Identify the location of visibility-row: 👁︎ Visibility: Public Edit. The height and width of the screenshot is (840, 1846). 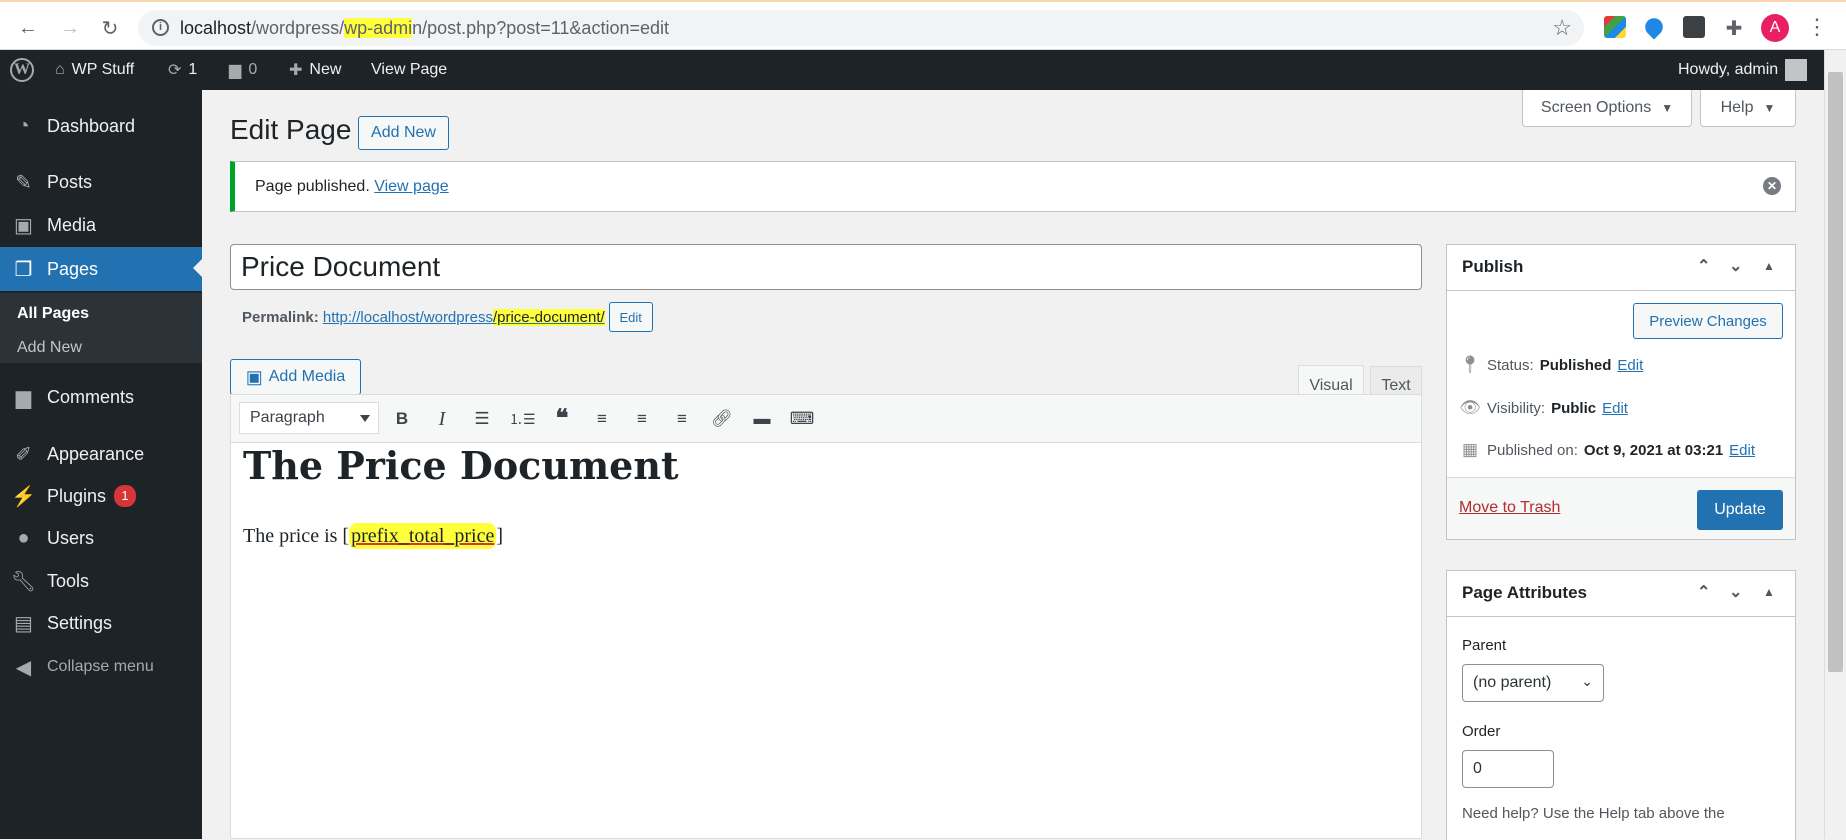
(1543, 408).